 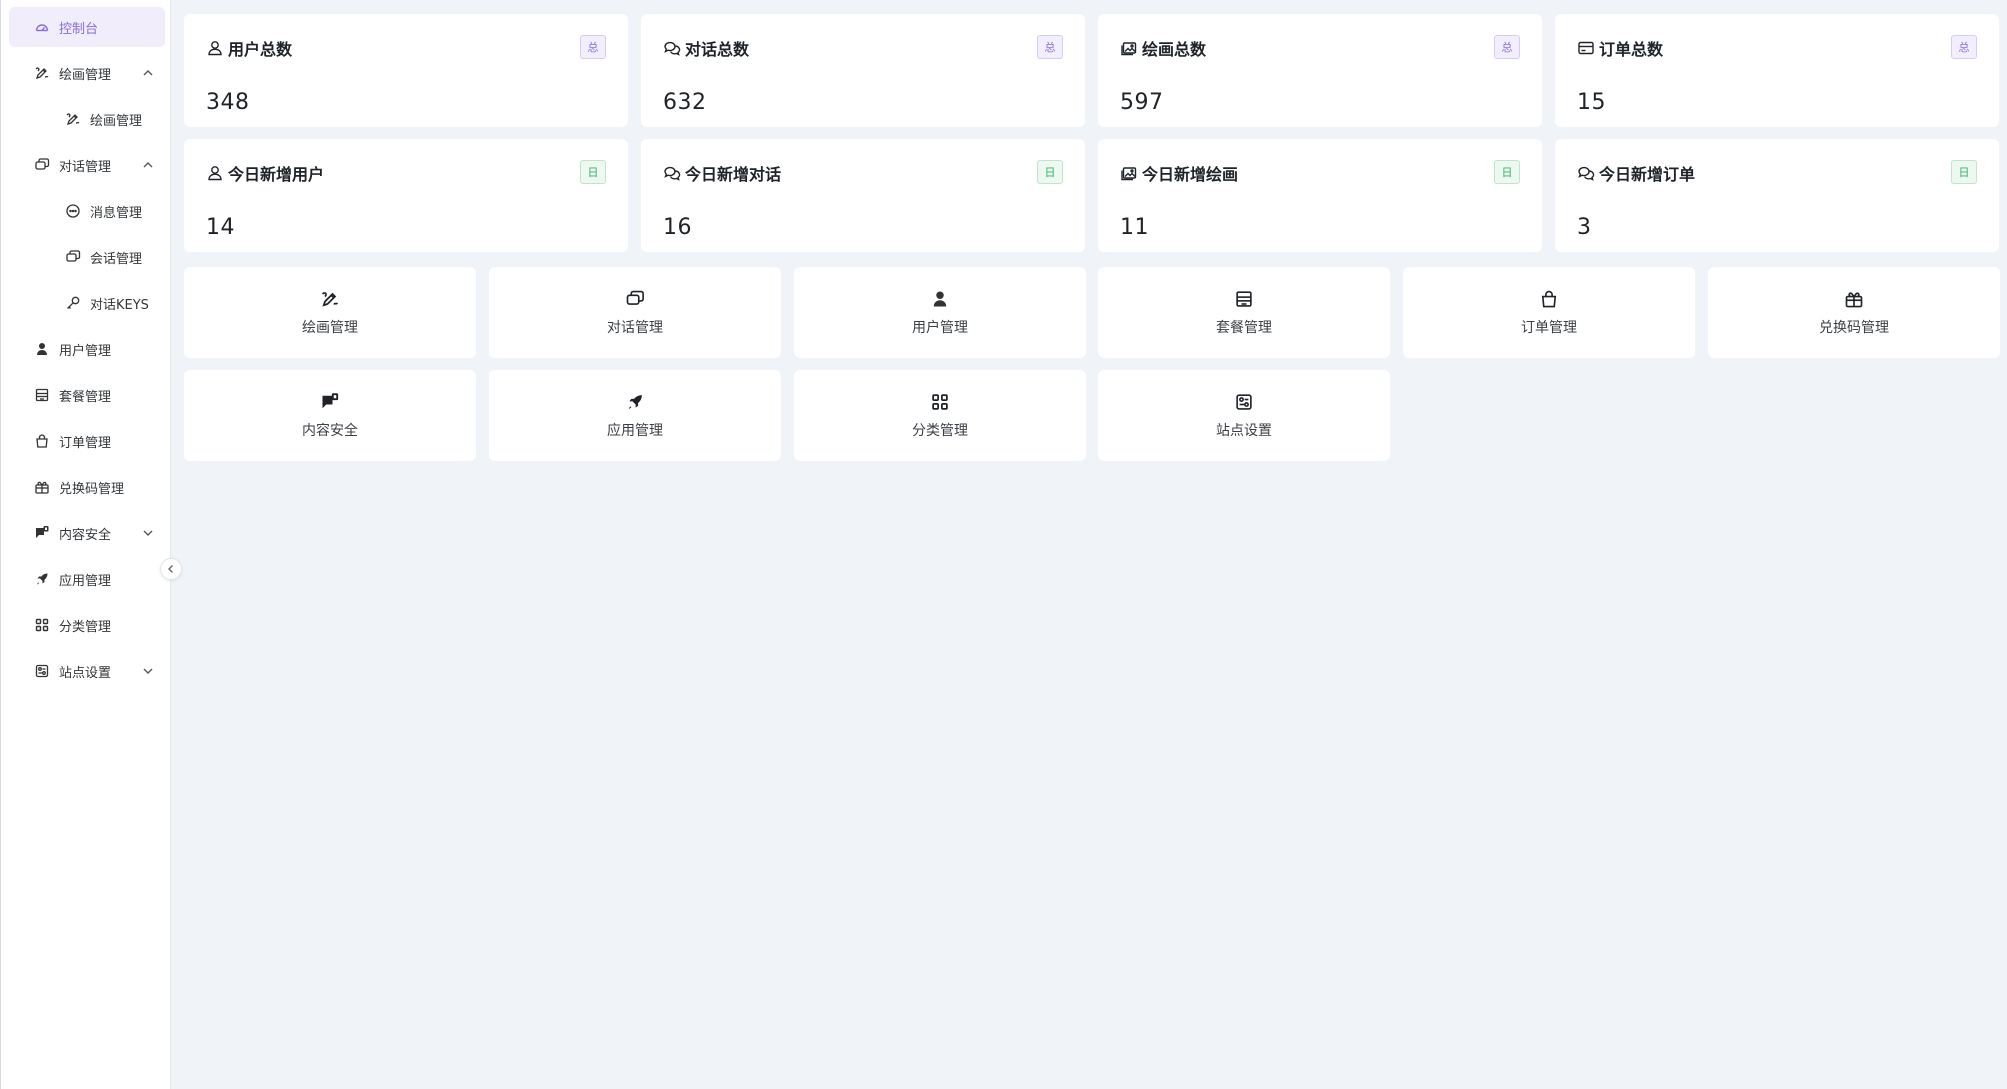 I want to click on shortcut-label: 内容安全, so click(x=330, y=431).